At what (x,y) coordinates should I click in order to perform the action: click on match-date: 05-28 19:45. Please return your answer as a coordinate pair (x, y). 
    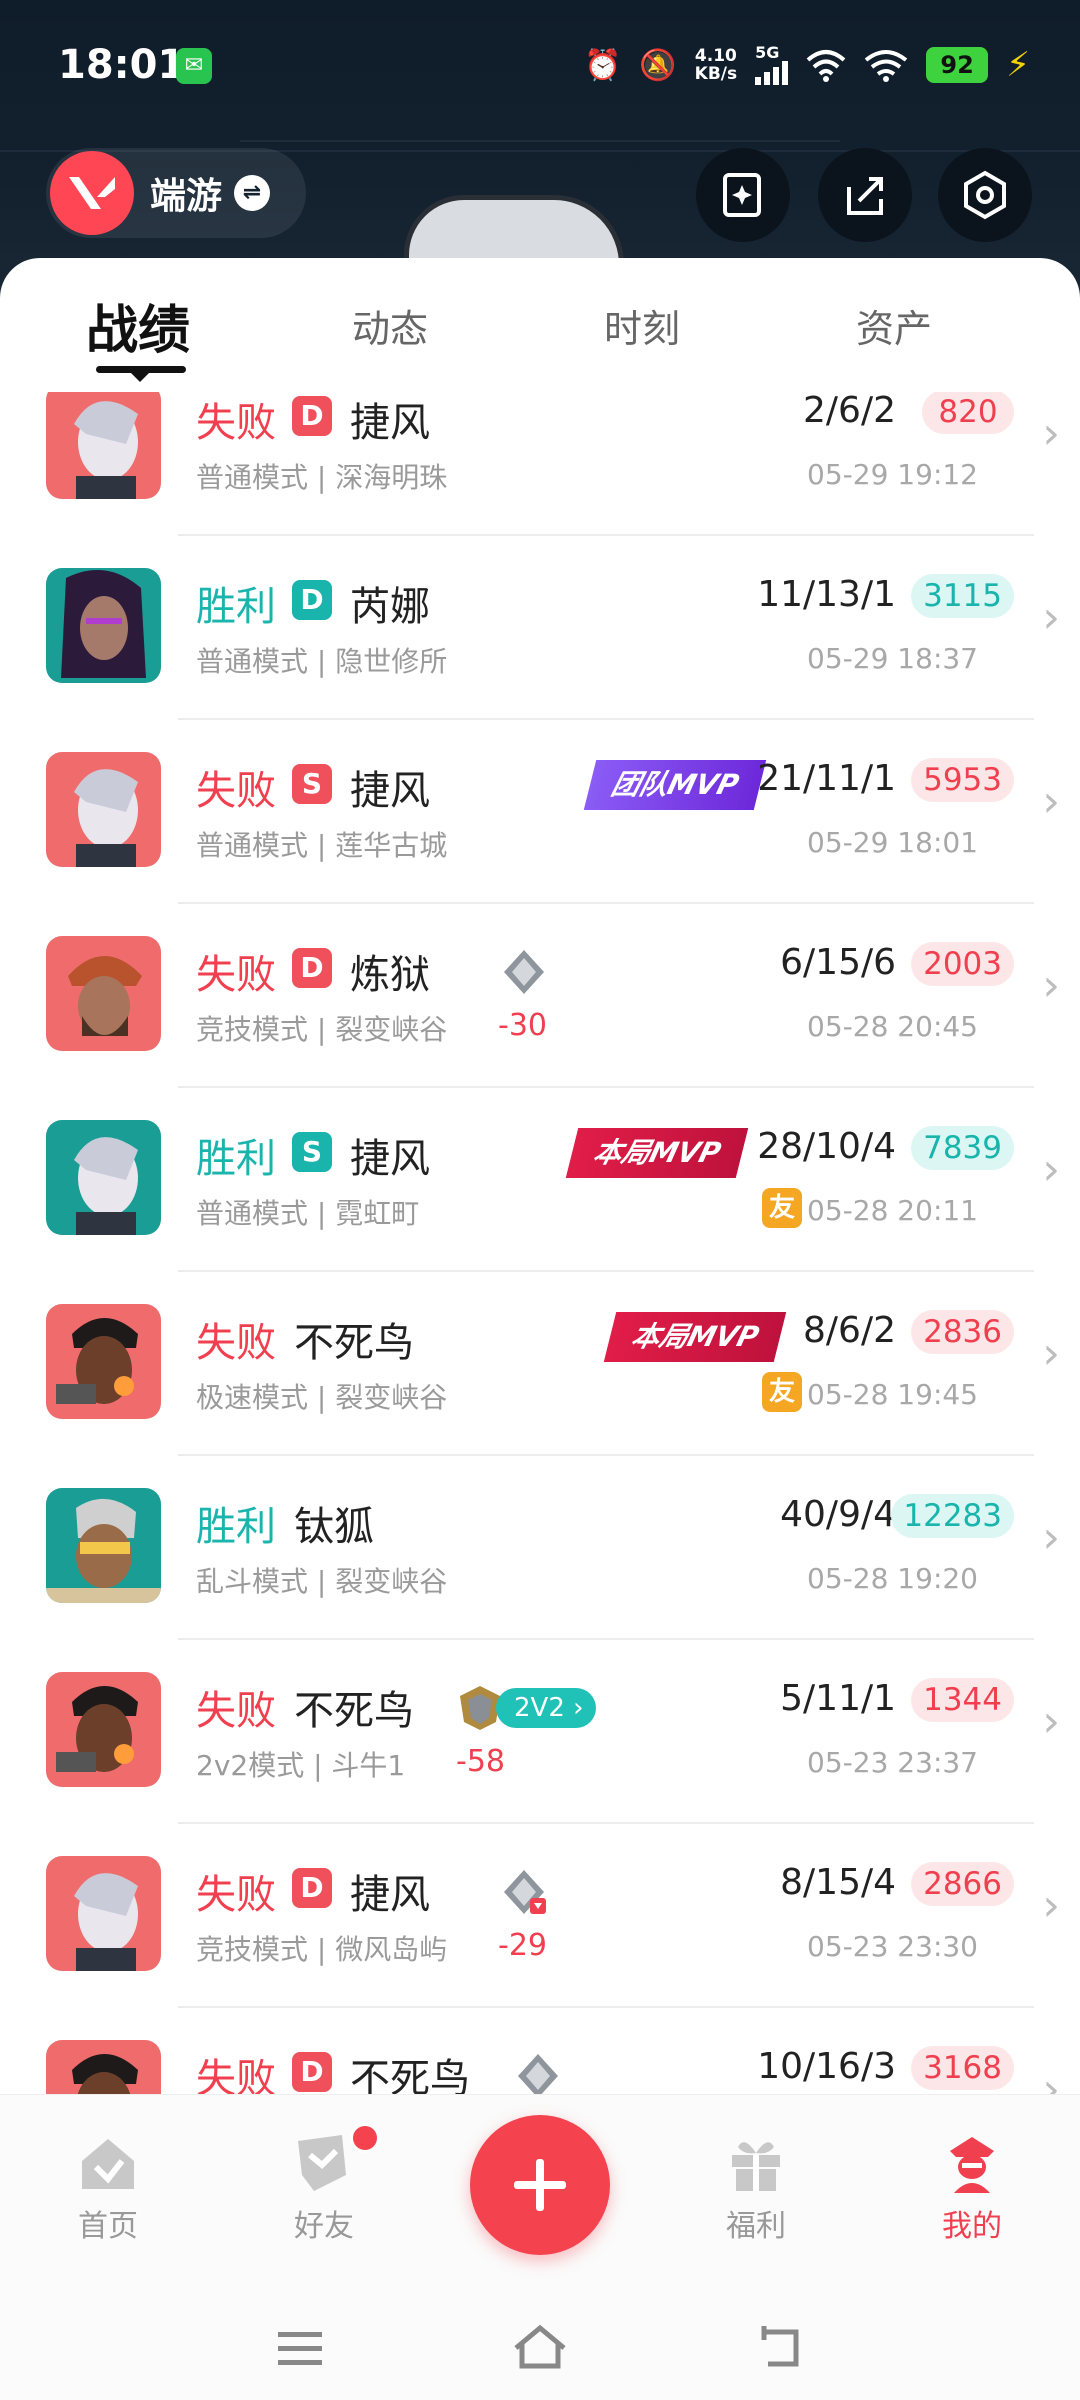
    Looking at the image, I should click on (892, 1394).